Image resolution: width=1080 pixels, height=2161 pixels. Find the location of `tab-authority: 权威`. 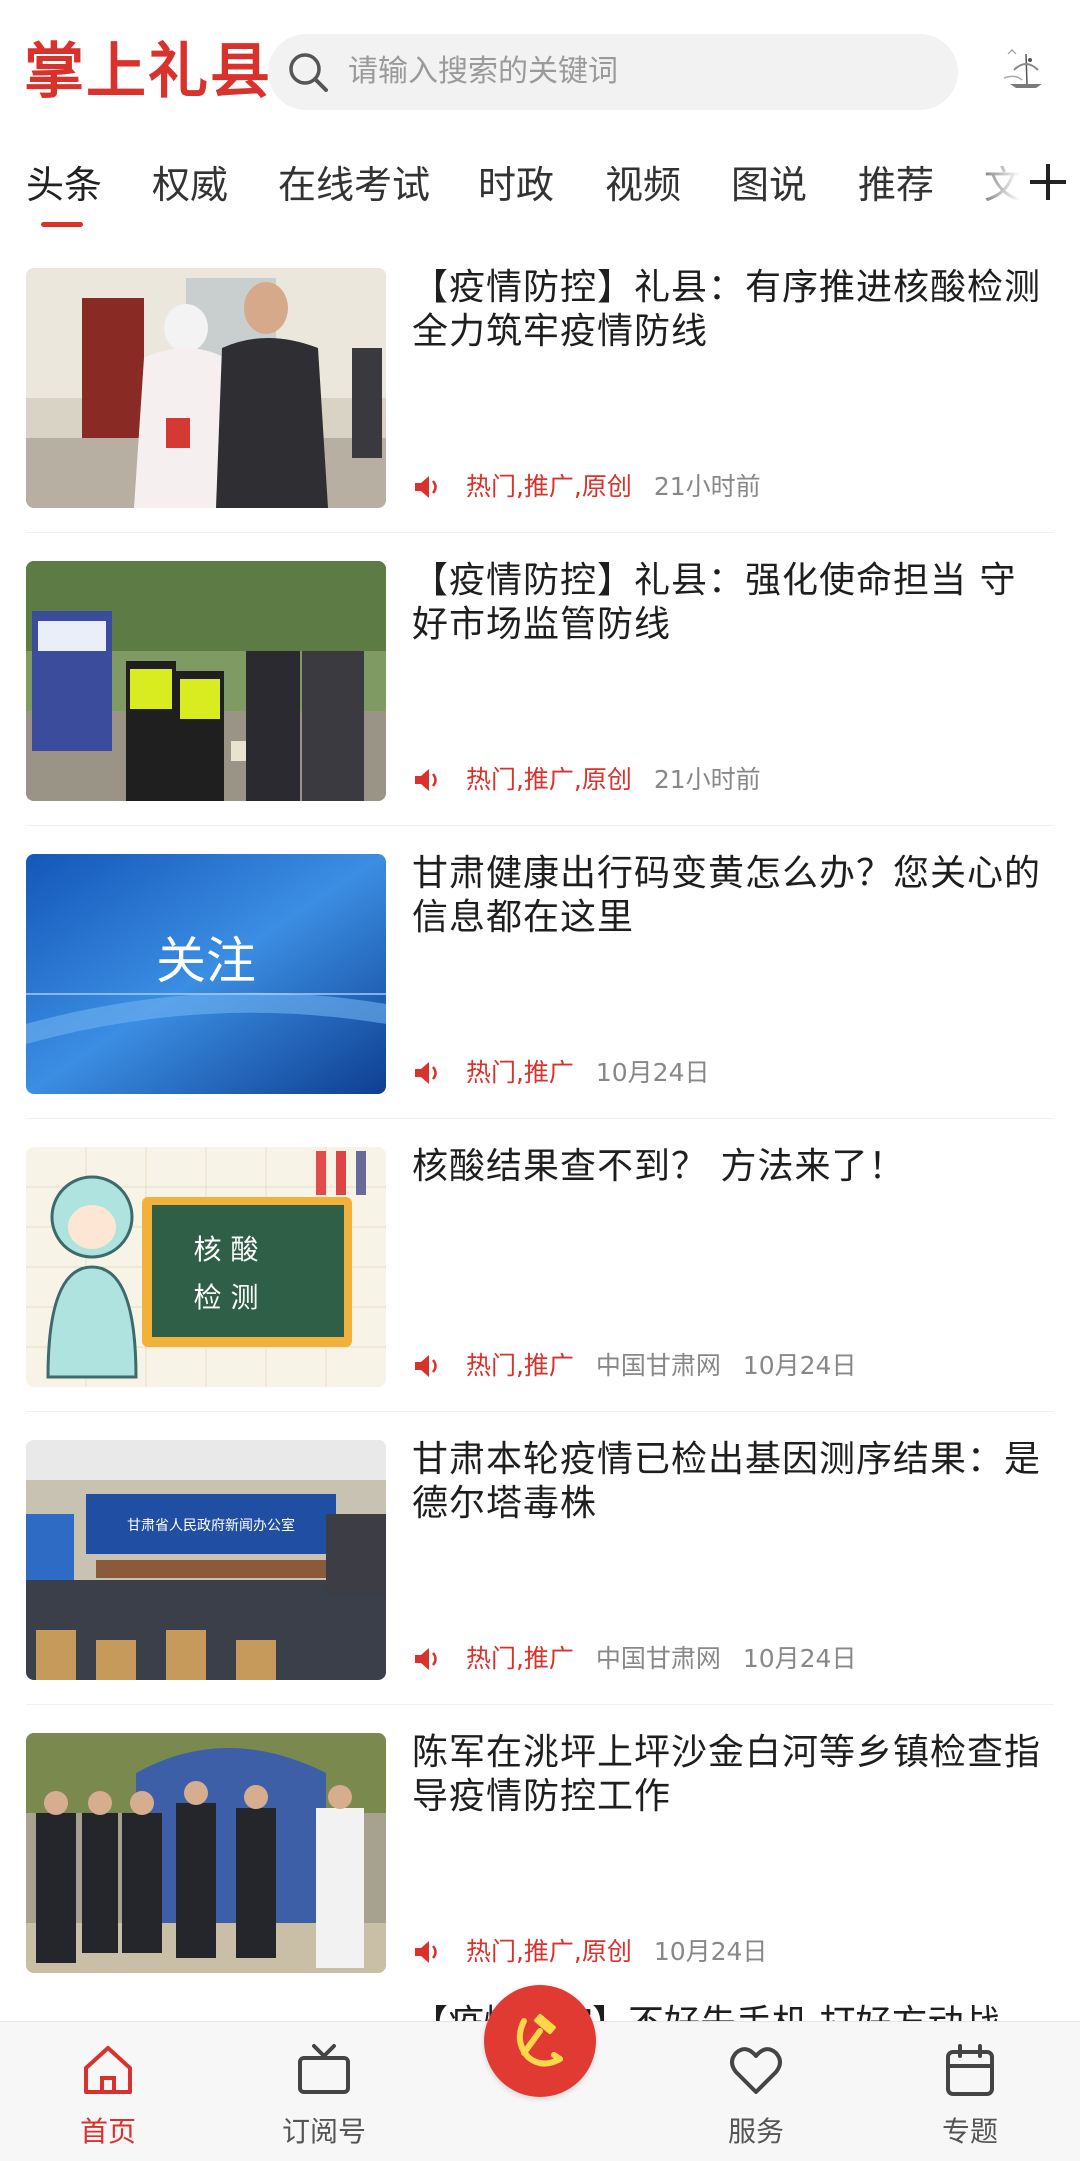

tab-authority: 权威 is located at coordinates (190, 185).